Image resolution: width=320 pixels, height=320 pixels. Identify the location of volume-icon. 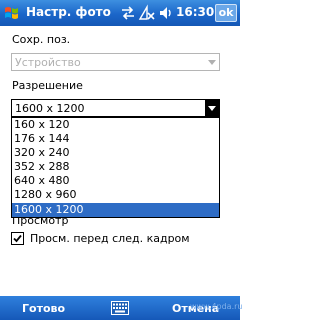
(166, 13).